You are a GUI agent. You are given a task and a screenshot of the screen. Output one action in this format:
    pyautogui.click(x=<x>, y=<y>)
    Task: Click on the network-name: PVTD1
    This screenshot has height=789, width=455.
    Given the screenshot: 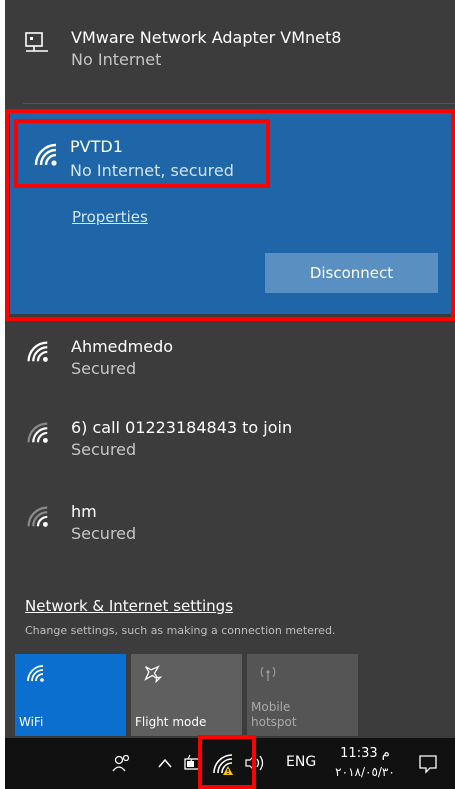 What is the action you would take?
    pyautogui.click(x=96, y=146)
    